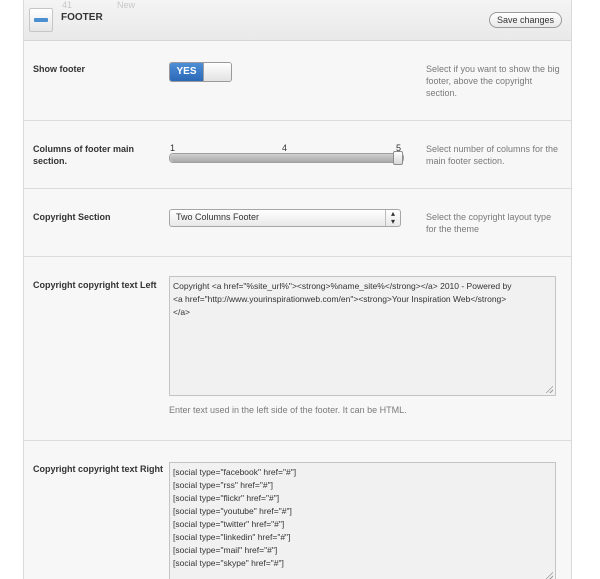 The width and height of the screenshot is (600, 579). Describe the element at coordinates (225, 550) in the screenshot. I see `textarea-line: [social type="mail" href="#"]` at that location.